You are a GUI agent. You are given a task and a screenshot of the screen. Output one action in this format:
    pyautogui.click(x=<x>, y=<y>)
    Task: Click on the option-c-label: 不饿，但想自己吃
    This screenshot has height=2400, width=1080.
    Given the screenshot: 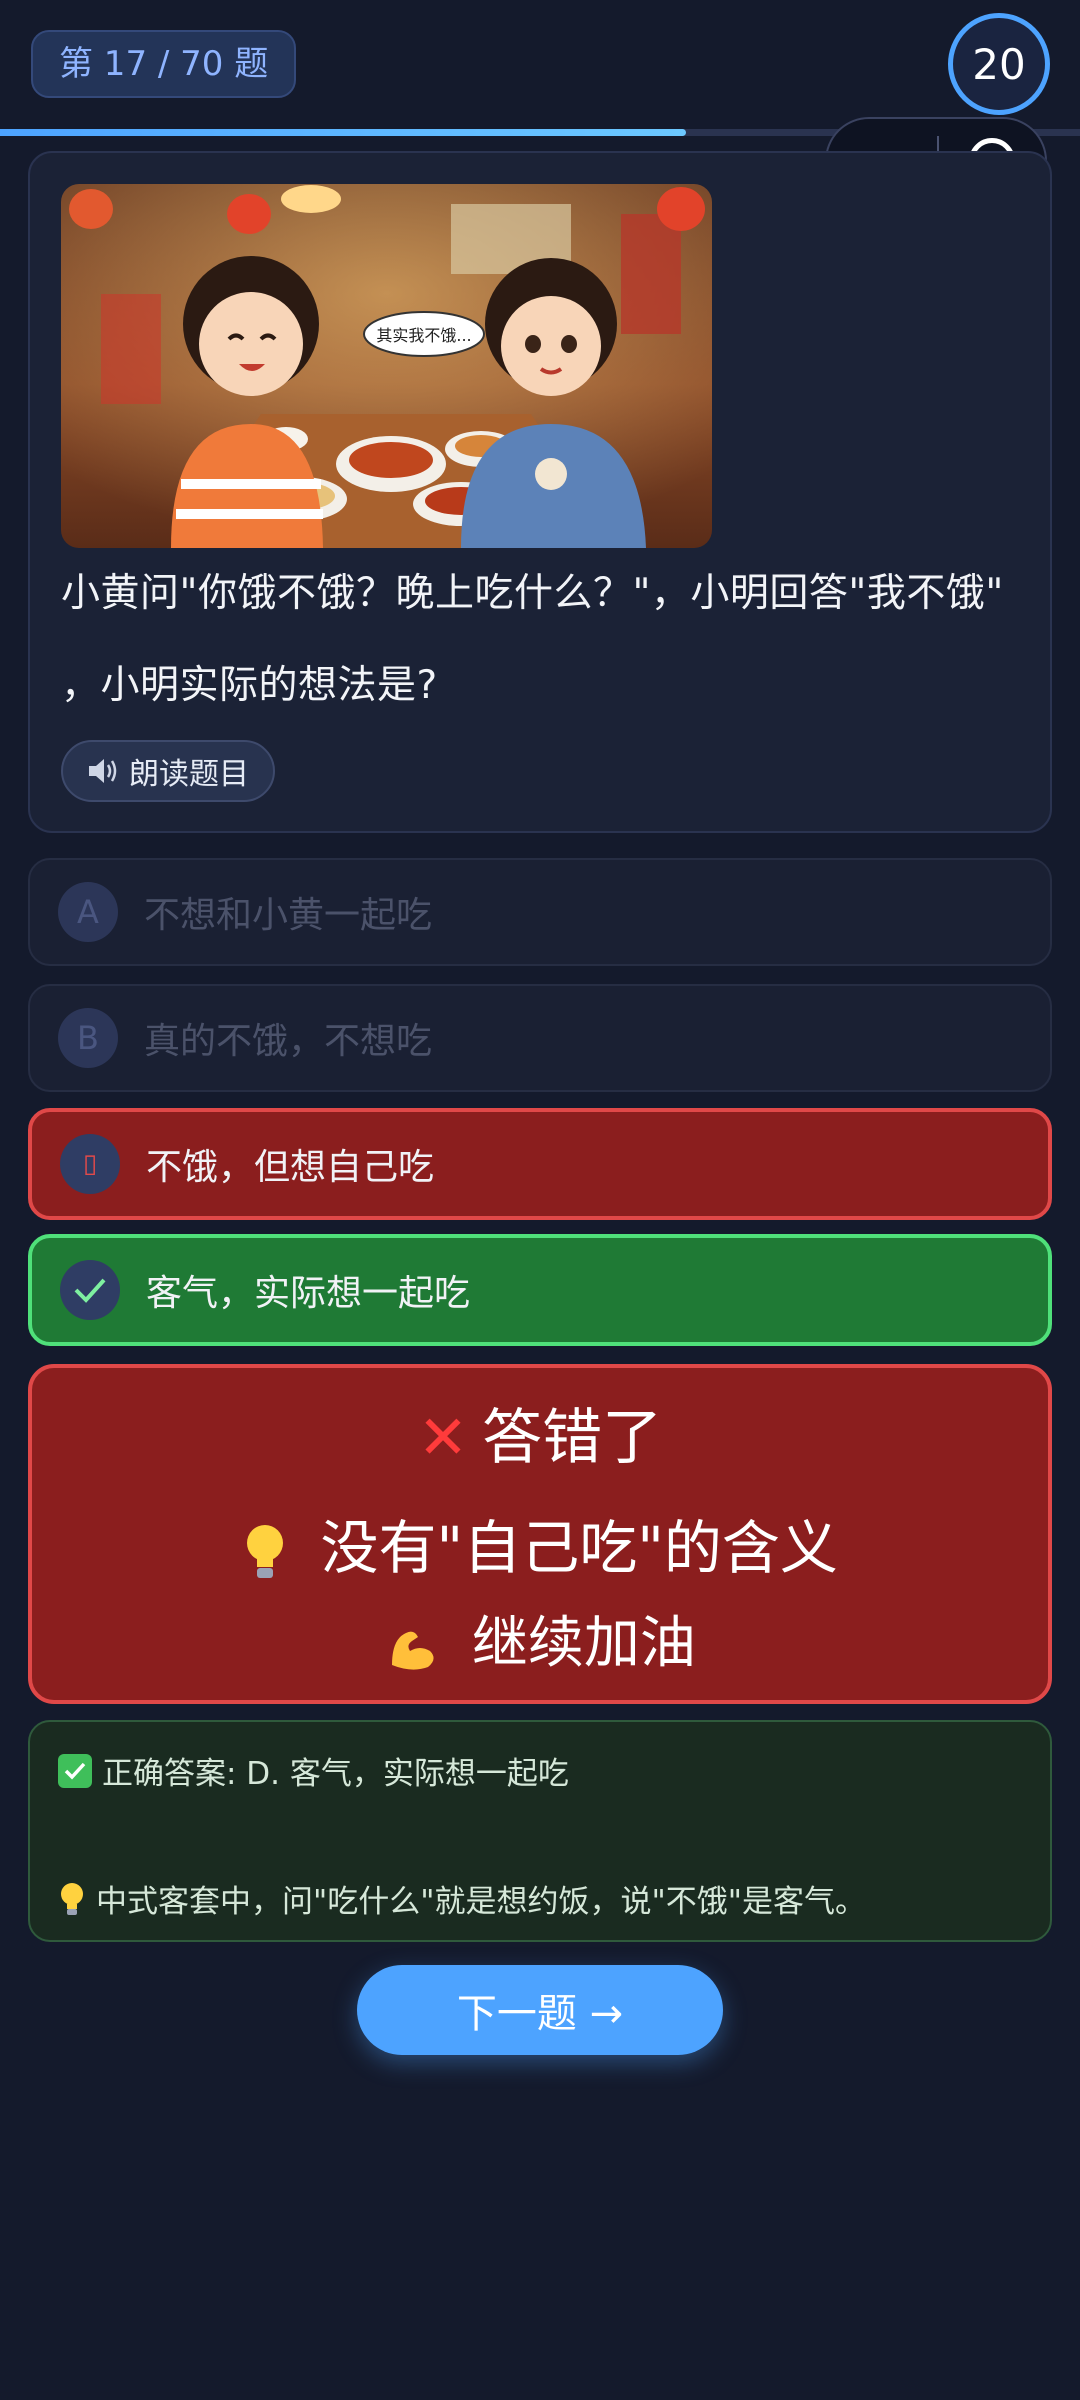 What is the action you would take?
    pyautogui.click(x=290, y=1167)
    